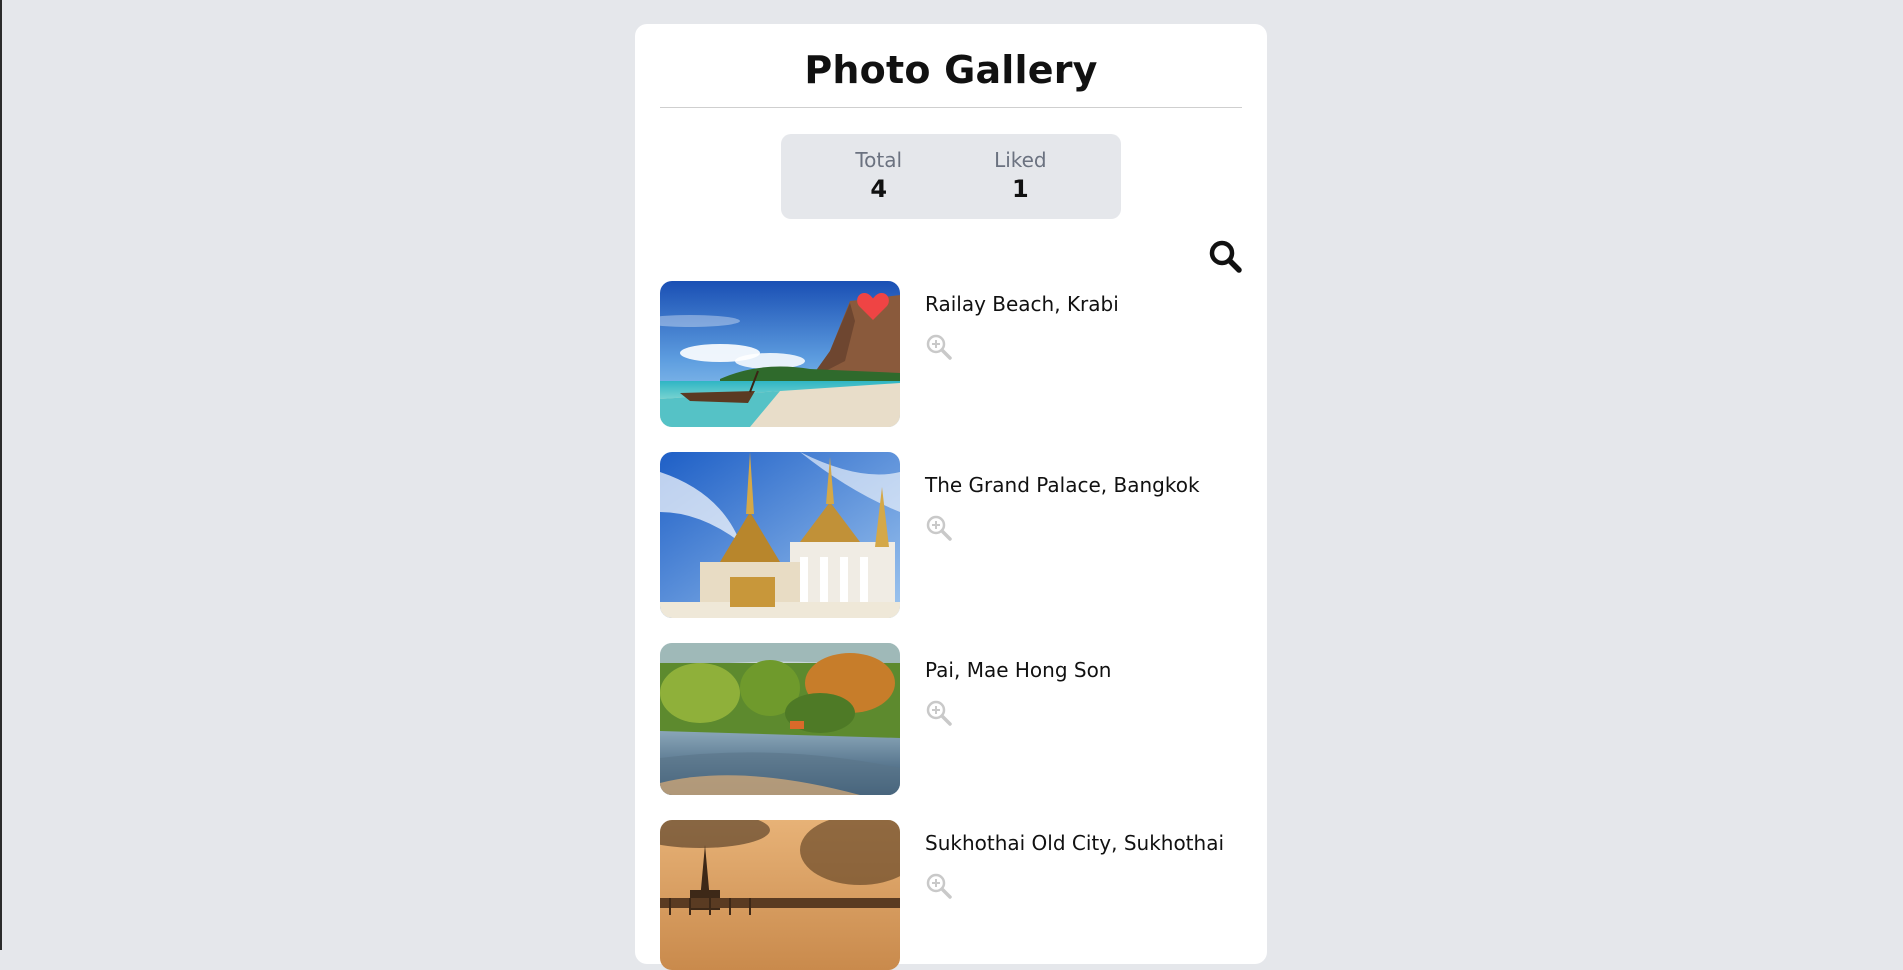 The width and height of the screenshot is (1903, 970). What do you see at coordinates (1, 475) in the screenshot?
I see `window-edge` at bounding box center [1, 475].